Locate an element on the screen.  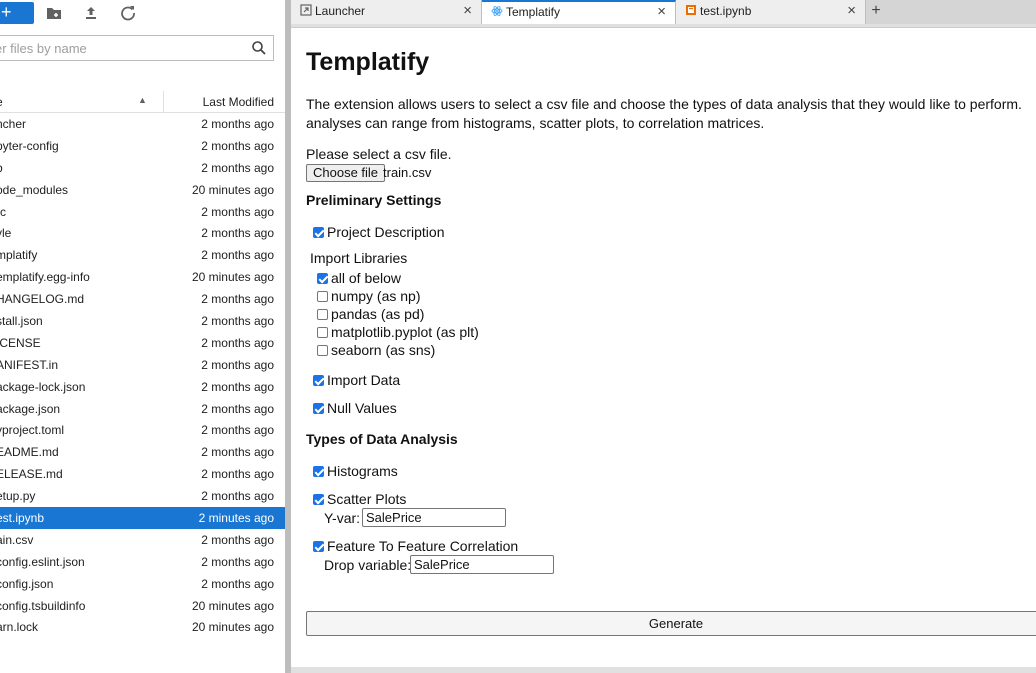
import-libraries-heading: Import Libraries is located at coordinates (359, 258).